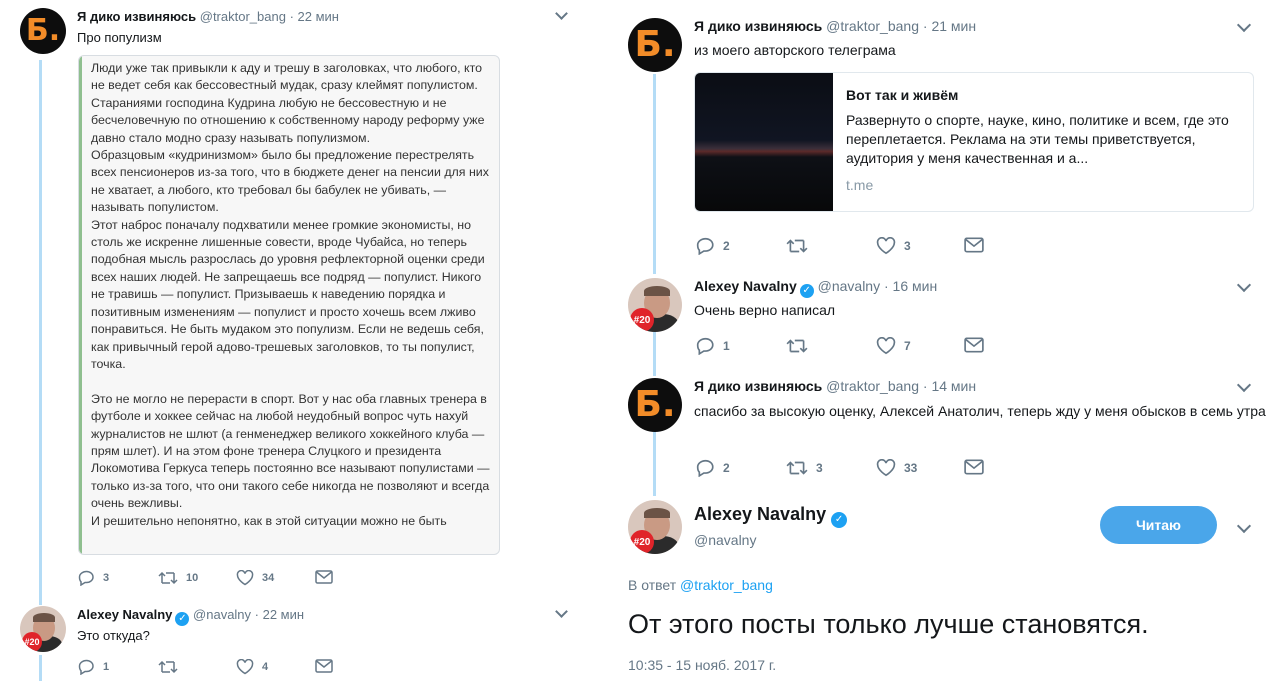  What do you see at coordinates (265, 667) in the screenshot?
I see `like-count: 4` at bounding box center [265, 667].